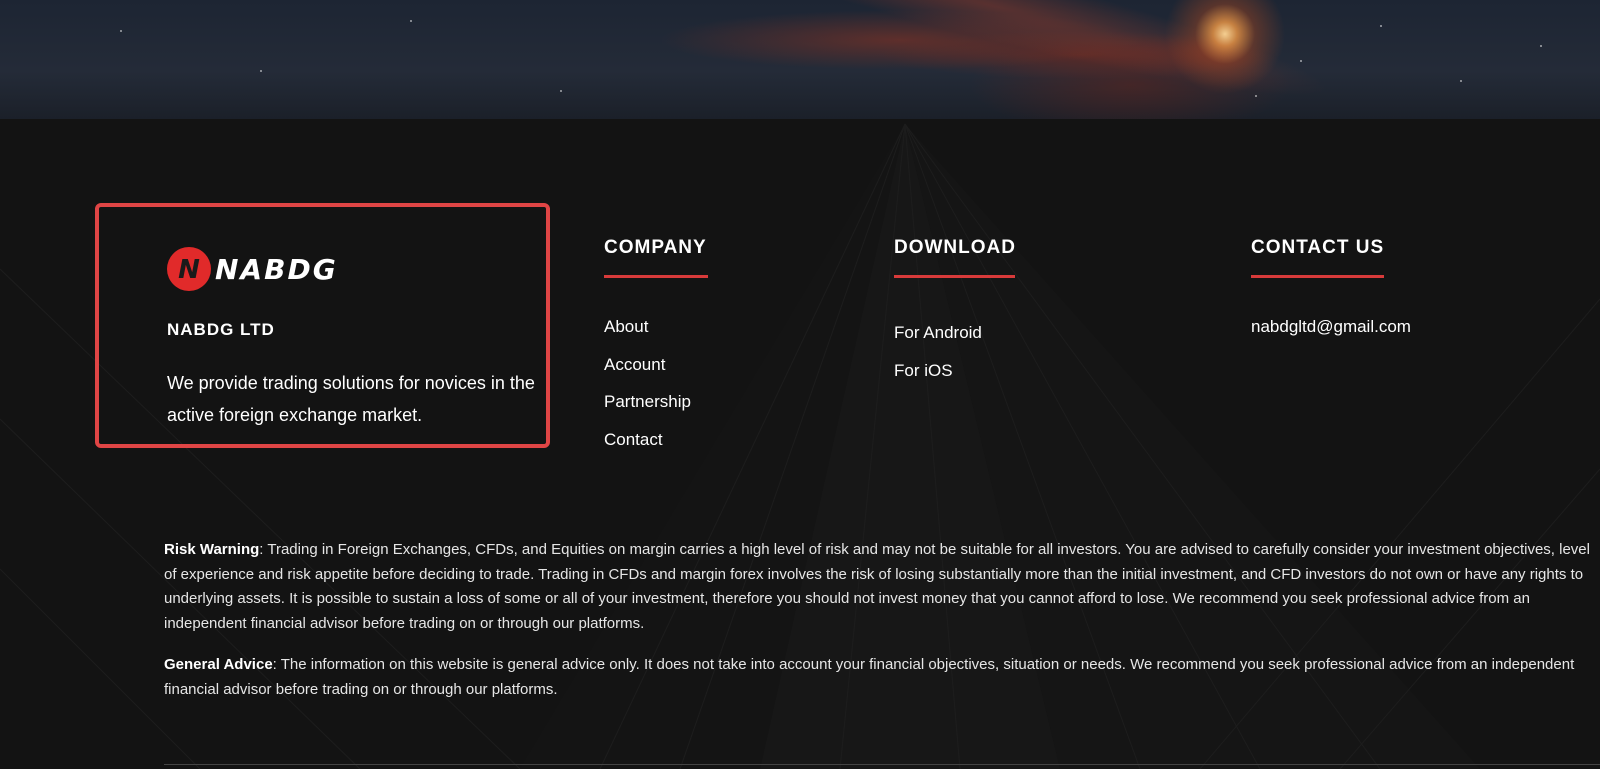 This screenshot has width=1600, height=769. Describe the element at coordinates (1331, 291) in the screenshot. I see `contact-column: CONTACT US nabdgltd@gmail.com` at that location.